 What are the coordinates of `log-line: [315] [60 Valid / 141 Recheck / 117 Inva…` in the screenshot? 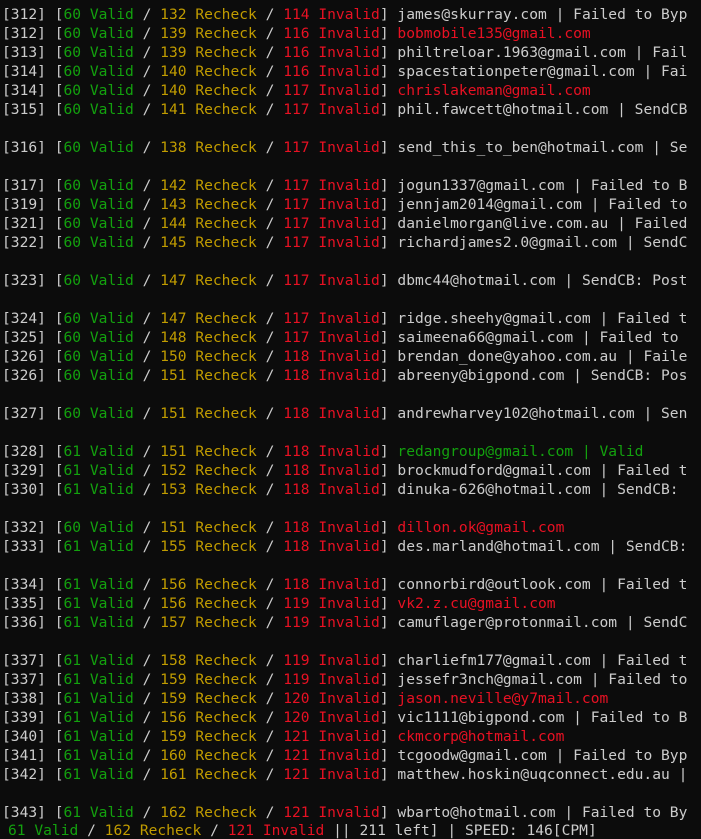 It's located at (351, 109).